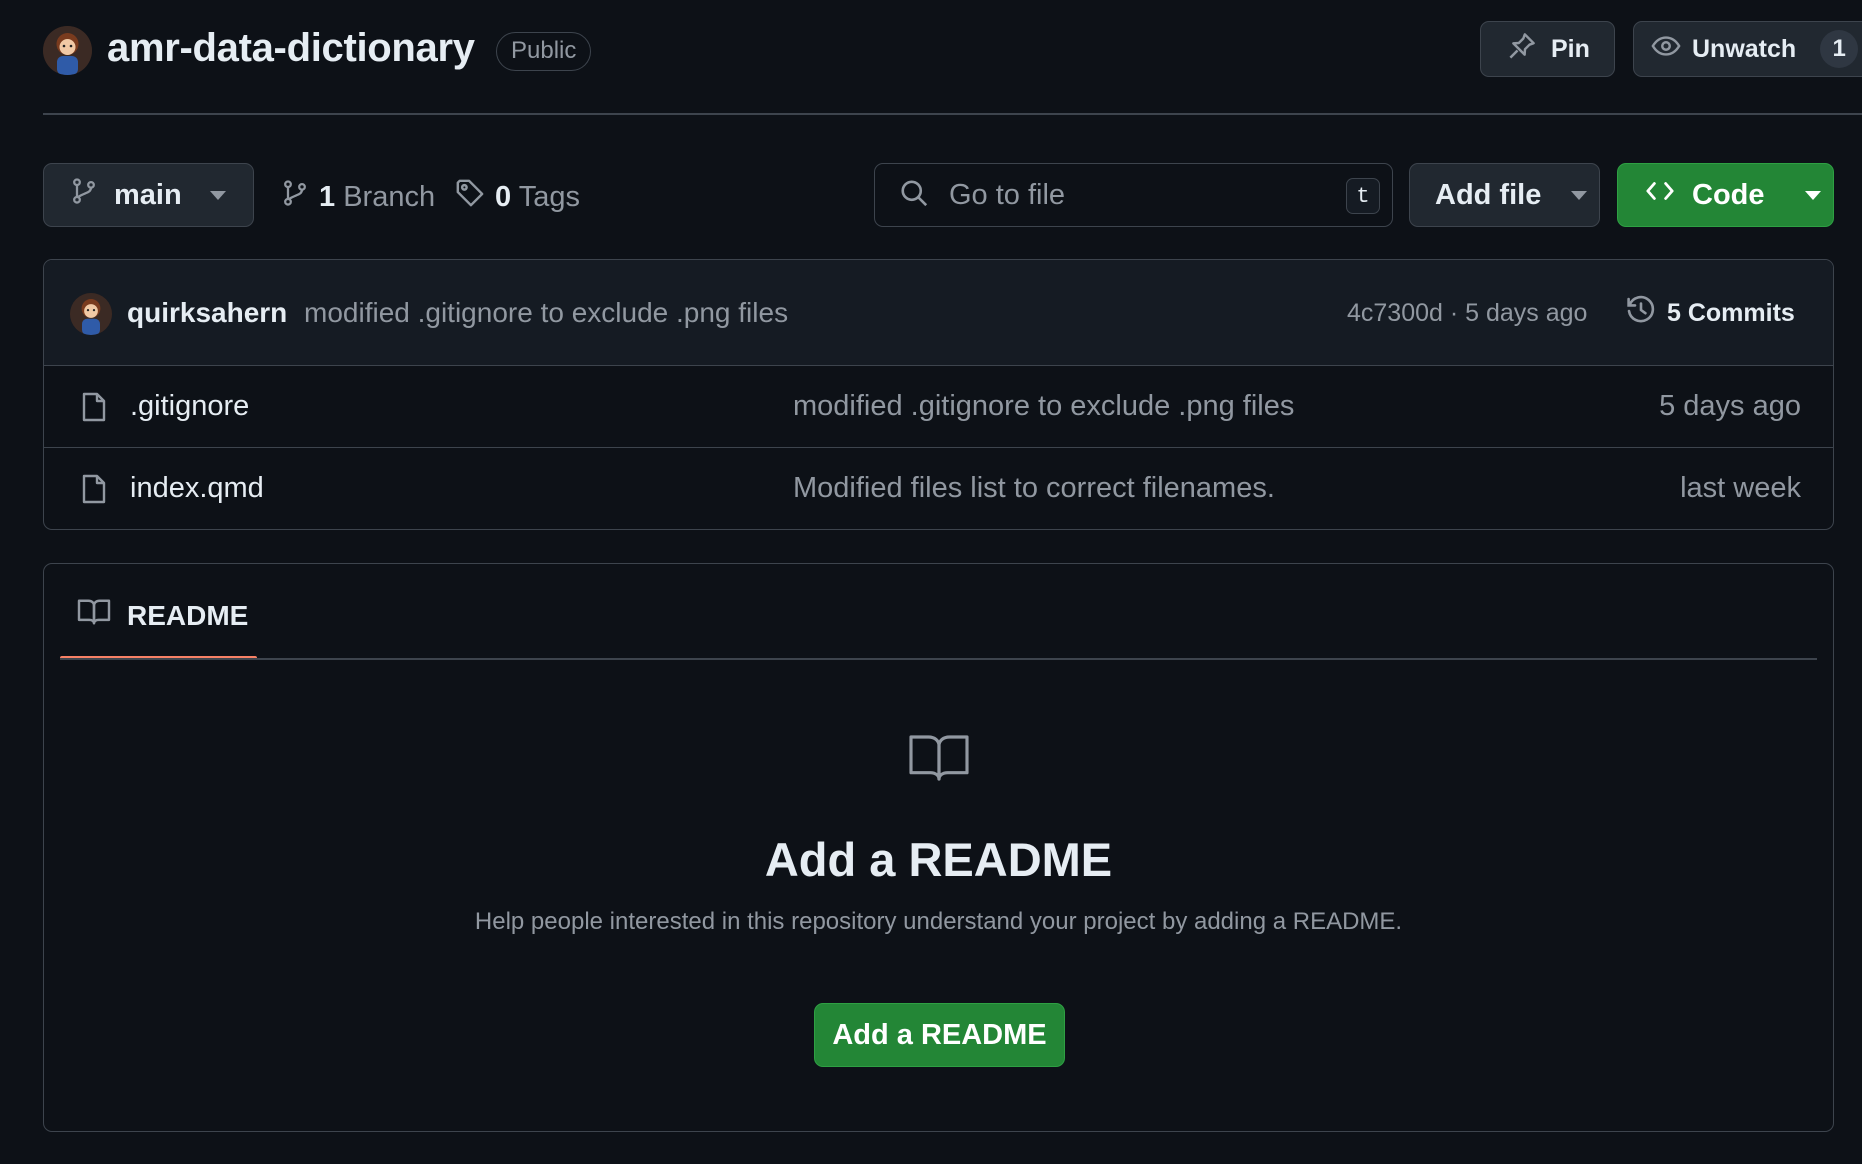 The image size is (1862, 1164). I want to click on code-label: Code, so click(1728, 194).